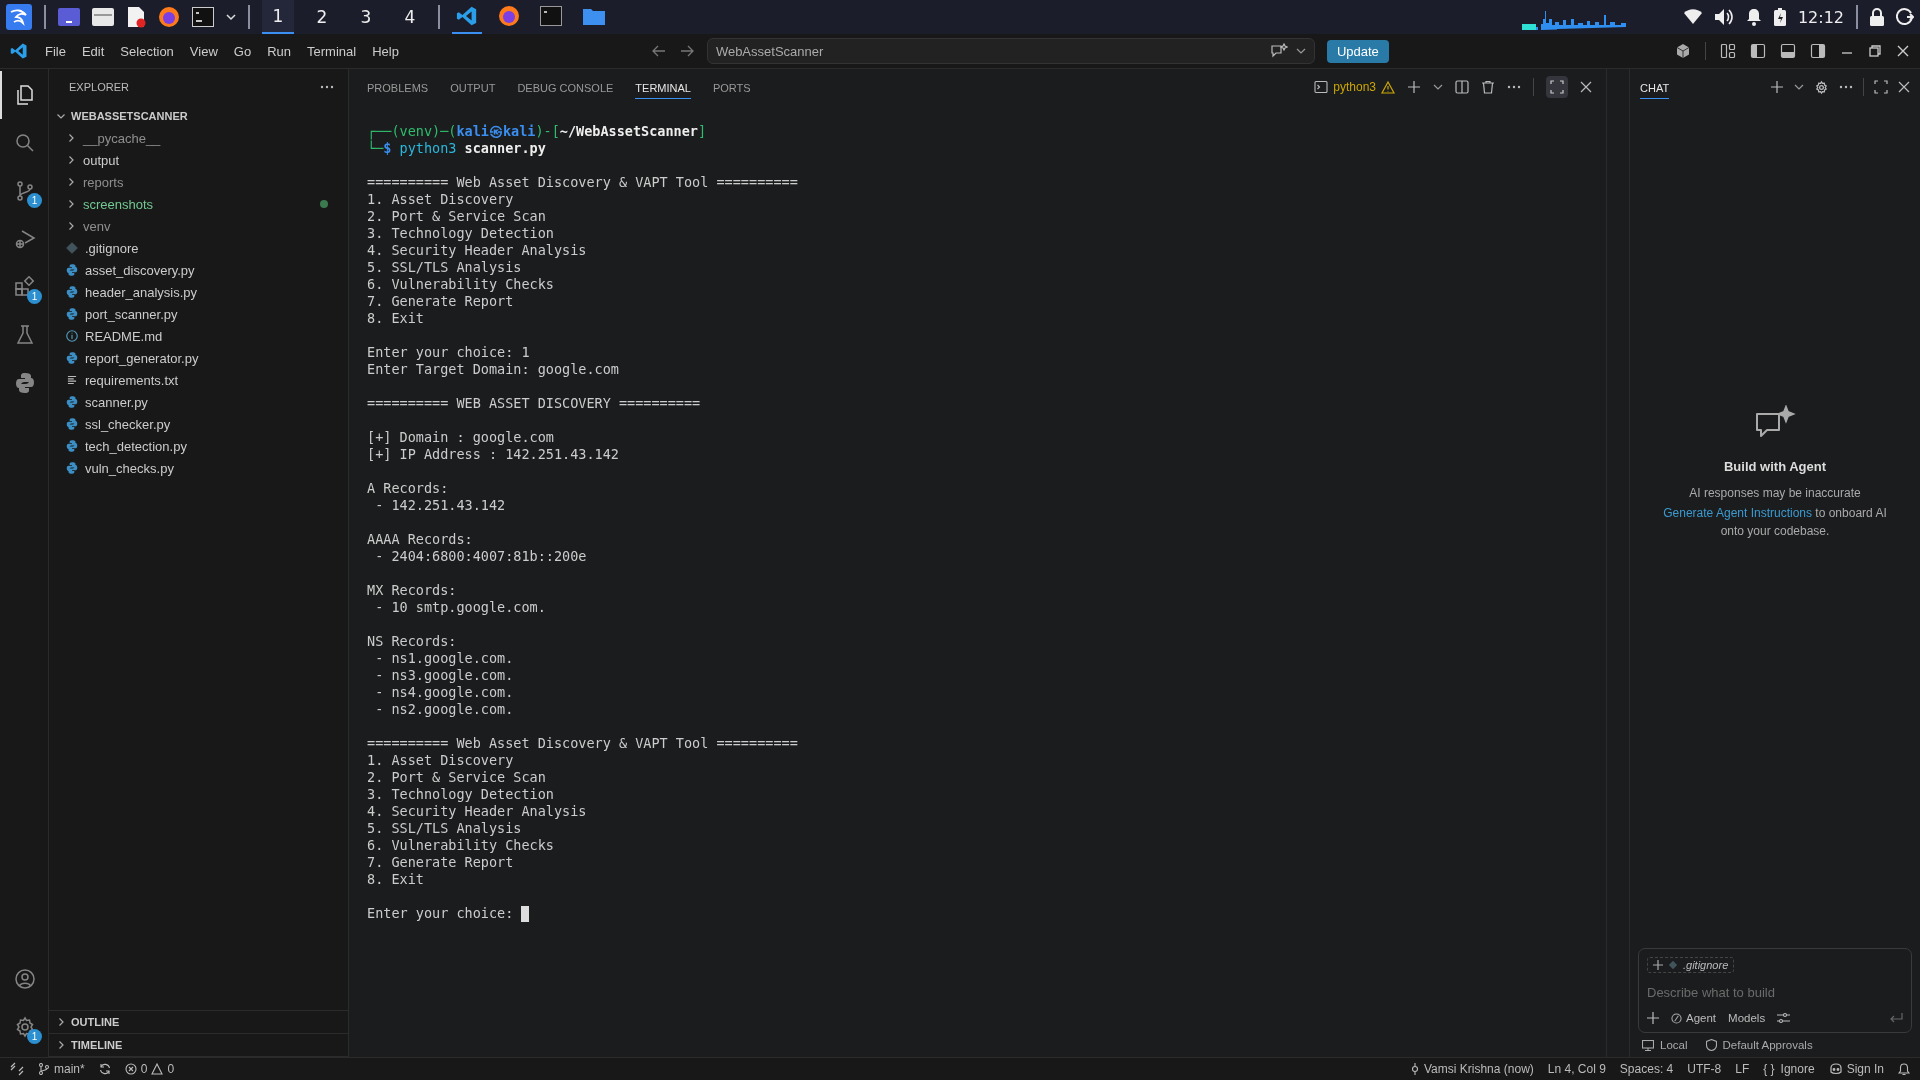  I want to click on status-item: Vamsi Krishna (now), so click(1472, 1069).